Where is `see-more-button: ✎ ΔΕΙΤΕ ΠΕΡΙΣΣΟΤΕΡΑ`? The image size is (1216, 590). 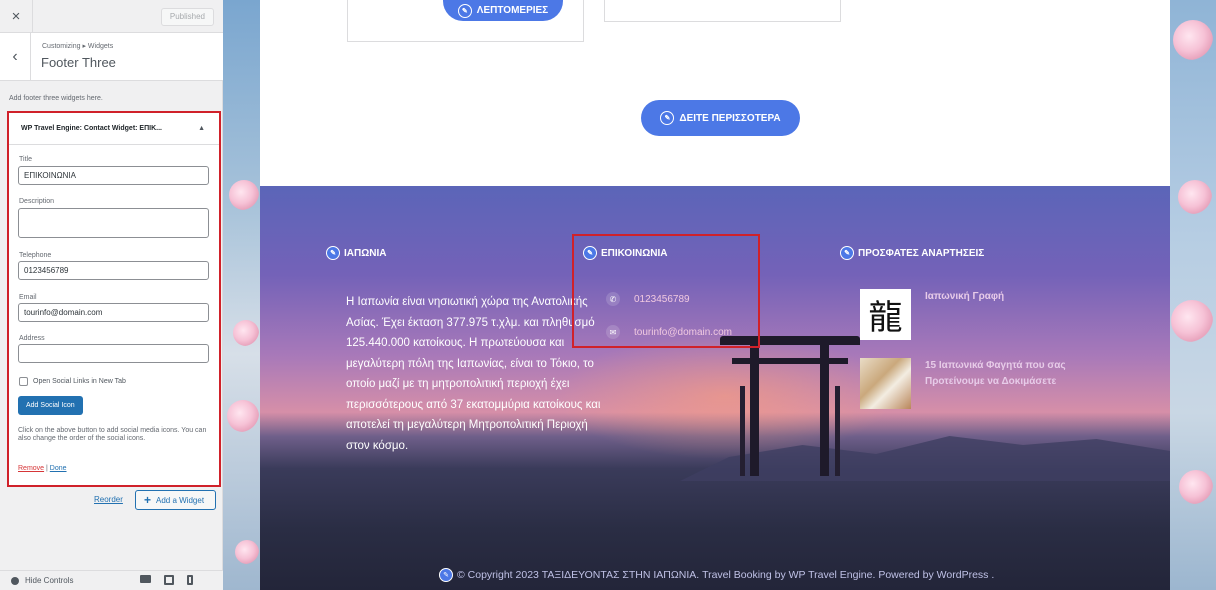
see-more-button: ✎ ΔΕΙΤΕ ΠΕΡΙΣΣΟΤΕΡΑ is located at coordinates (720, 118).